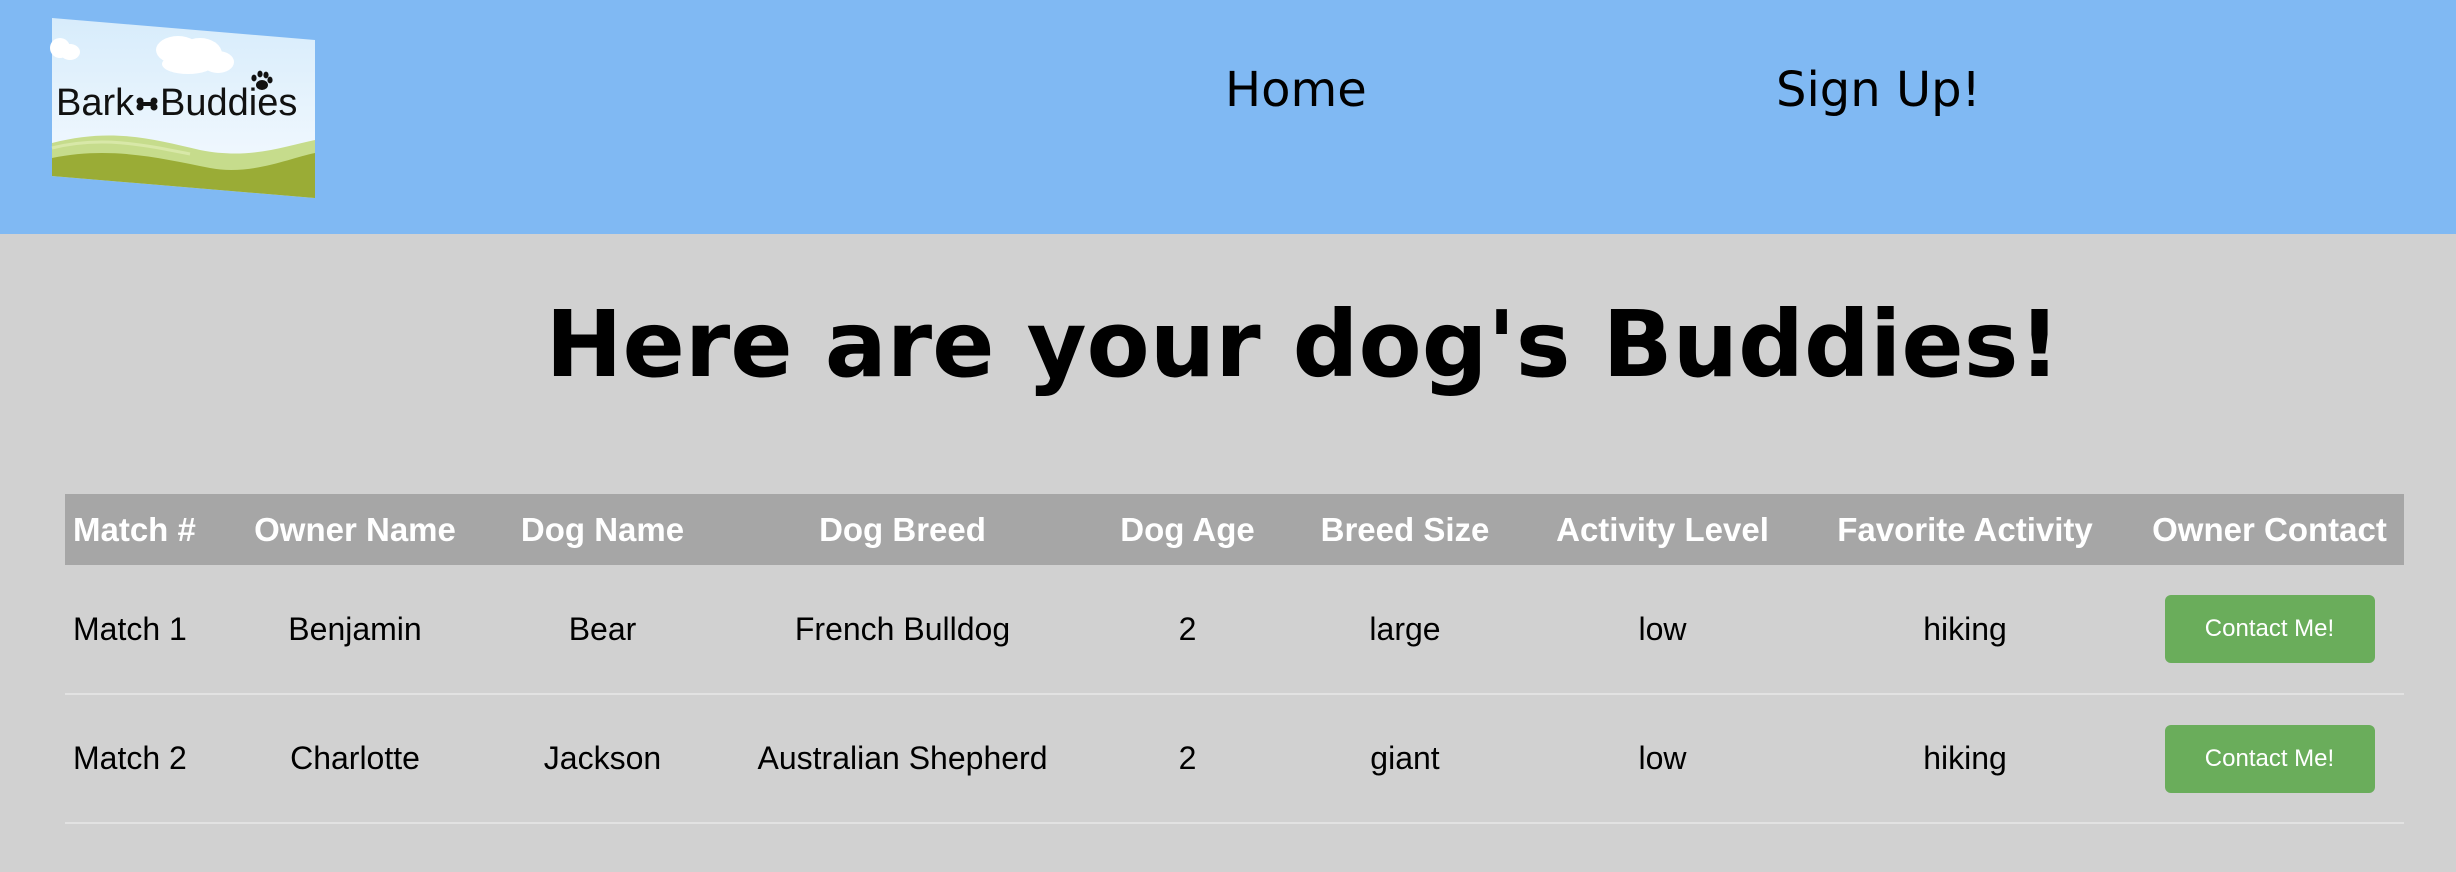  Describe the element at coordinates (2269, 529) in the screenshot. I see `col-header-owner-contact: Owner Contact` at that location.